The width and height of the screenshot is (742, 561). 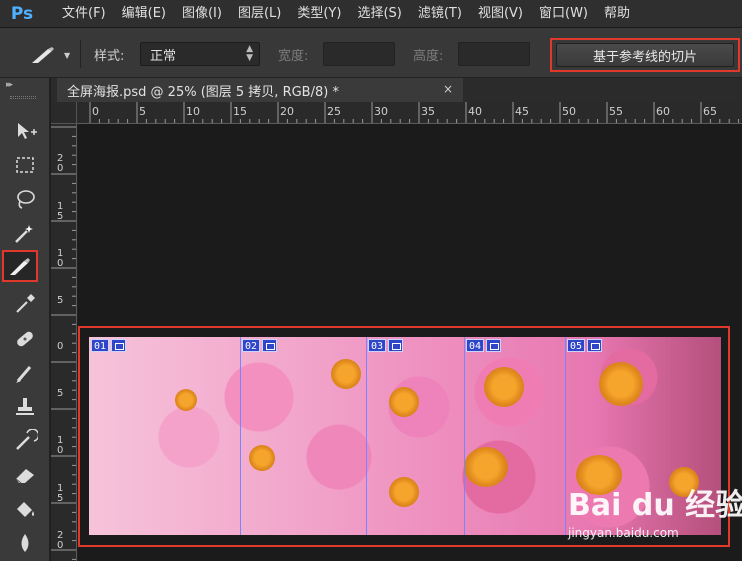 I want to click on menu-type: 类型(Y), so click(x=319, y=14).